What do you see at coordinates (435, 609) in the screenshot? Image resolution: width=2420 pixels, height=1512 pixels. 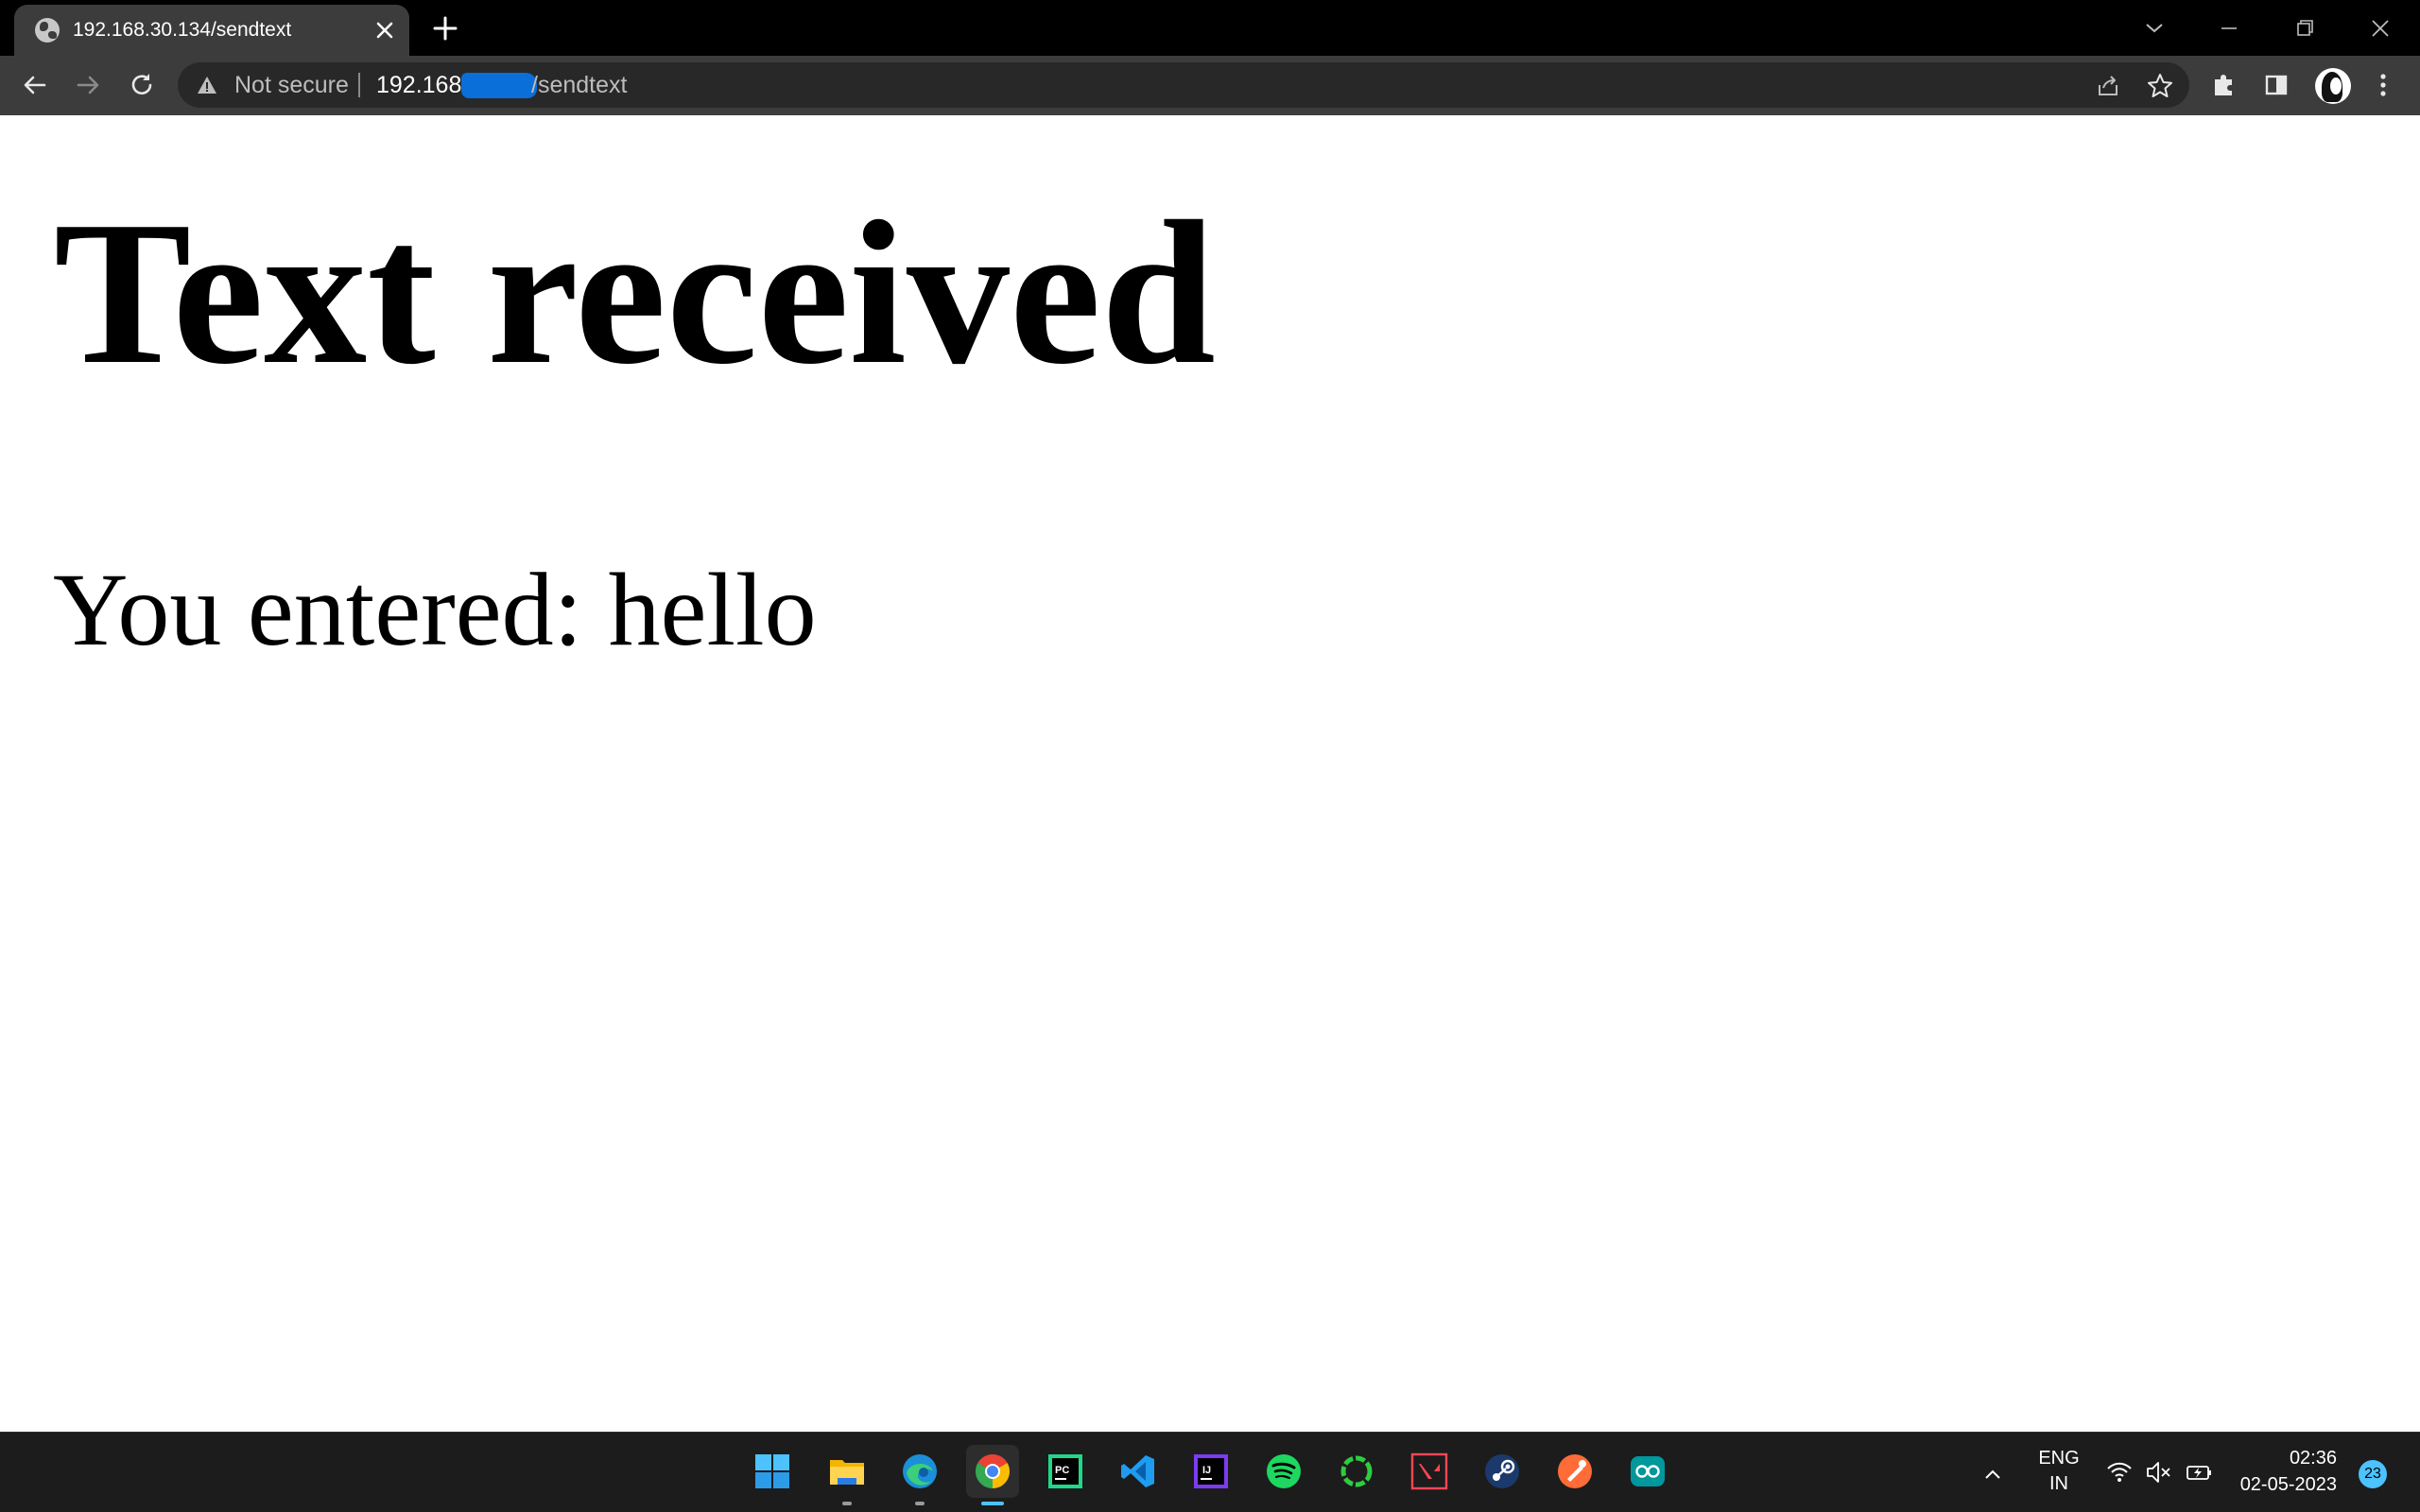 I see `entered-text-line: You entered: hello` at bounding box center [435, 609].